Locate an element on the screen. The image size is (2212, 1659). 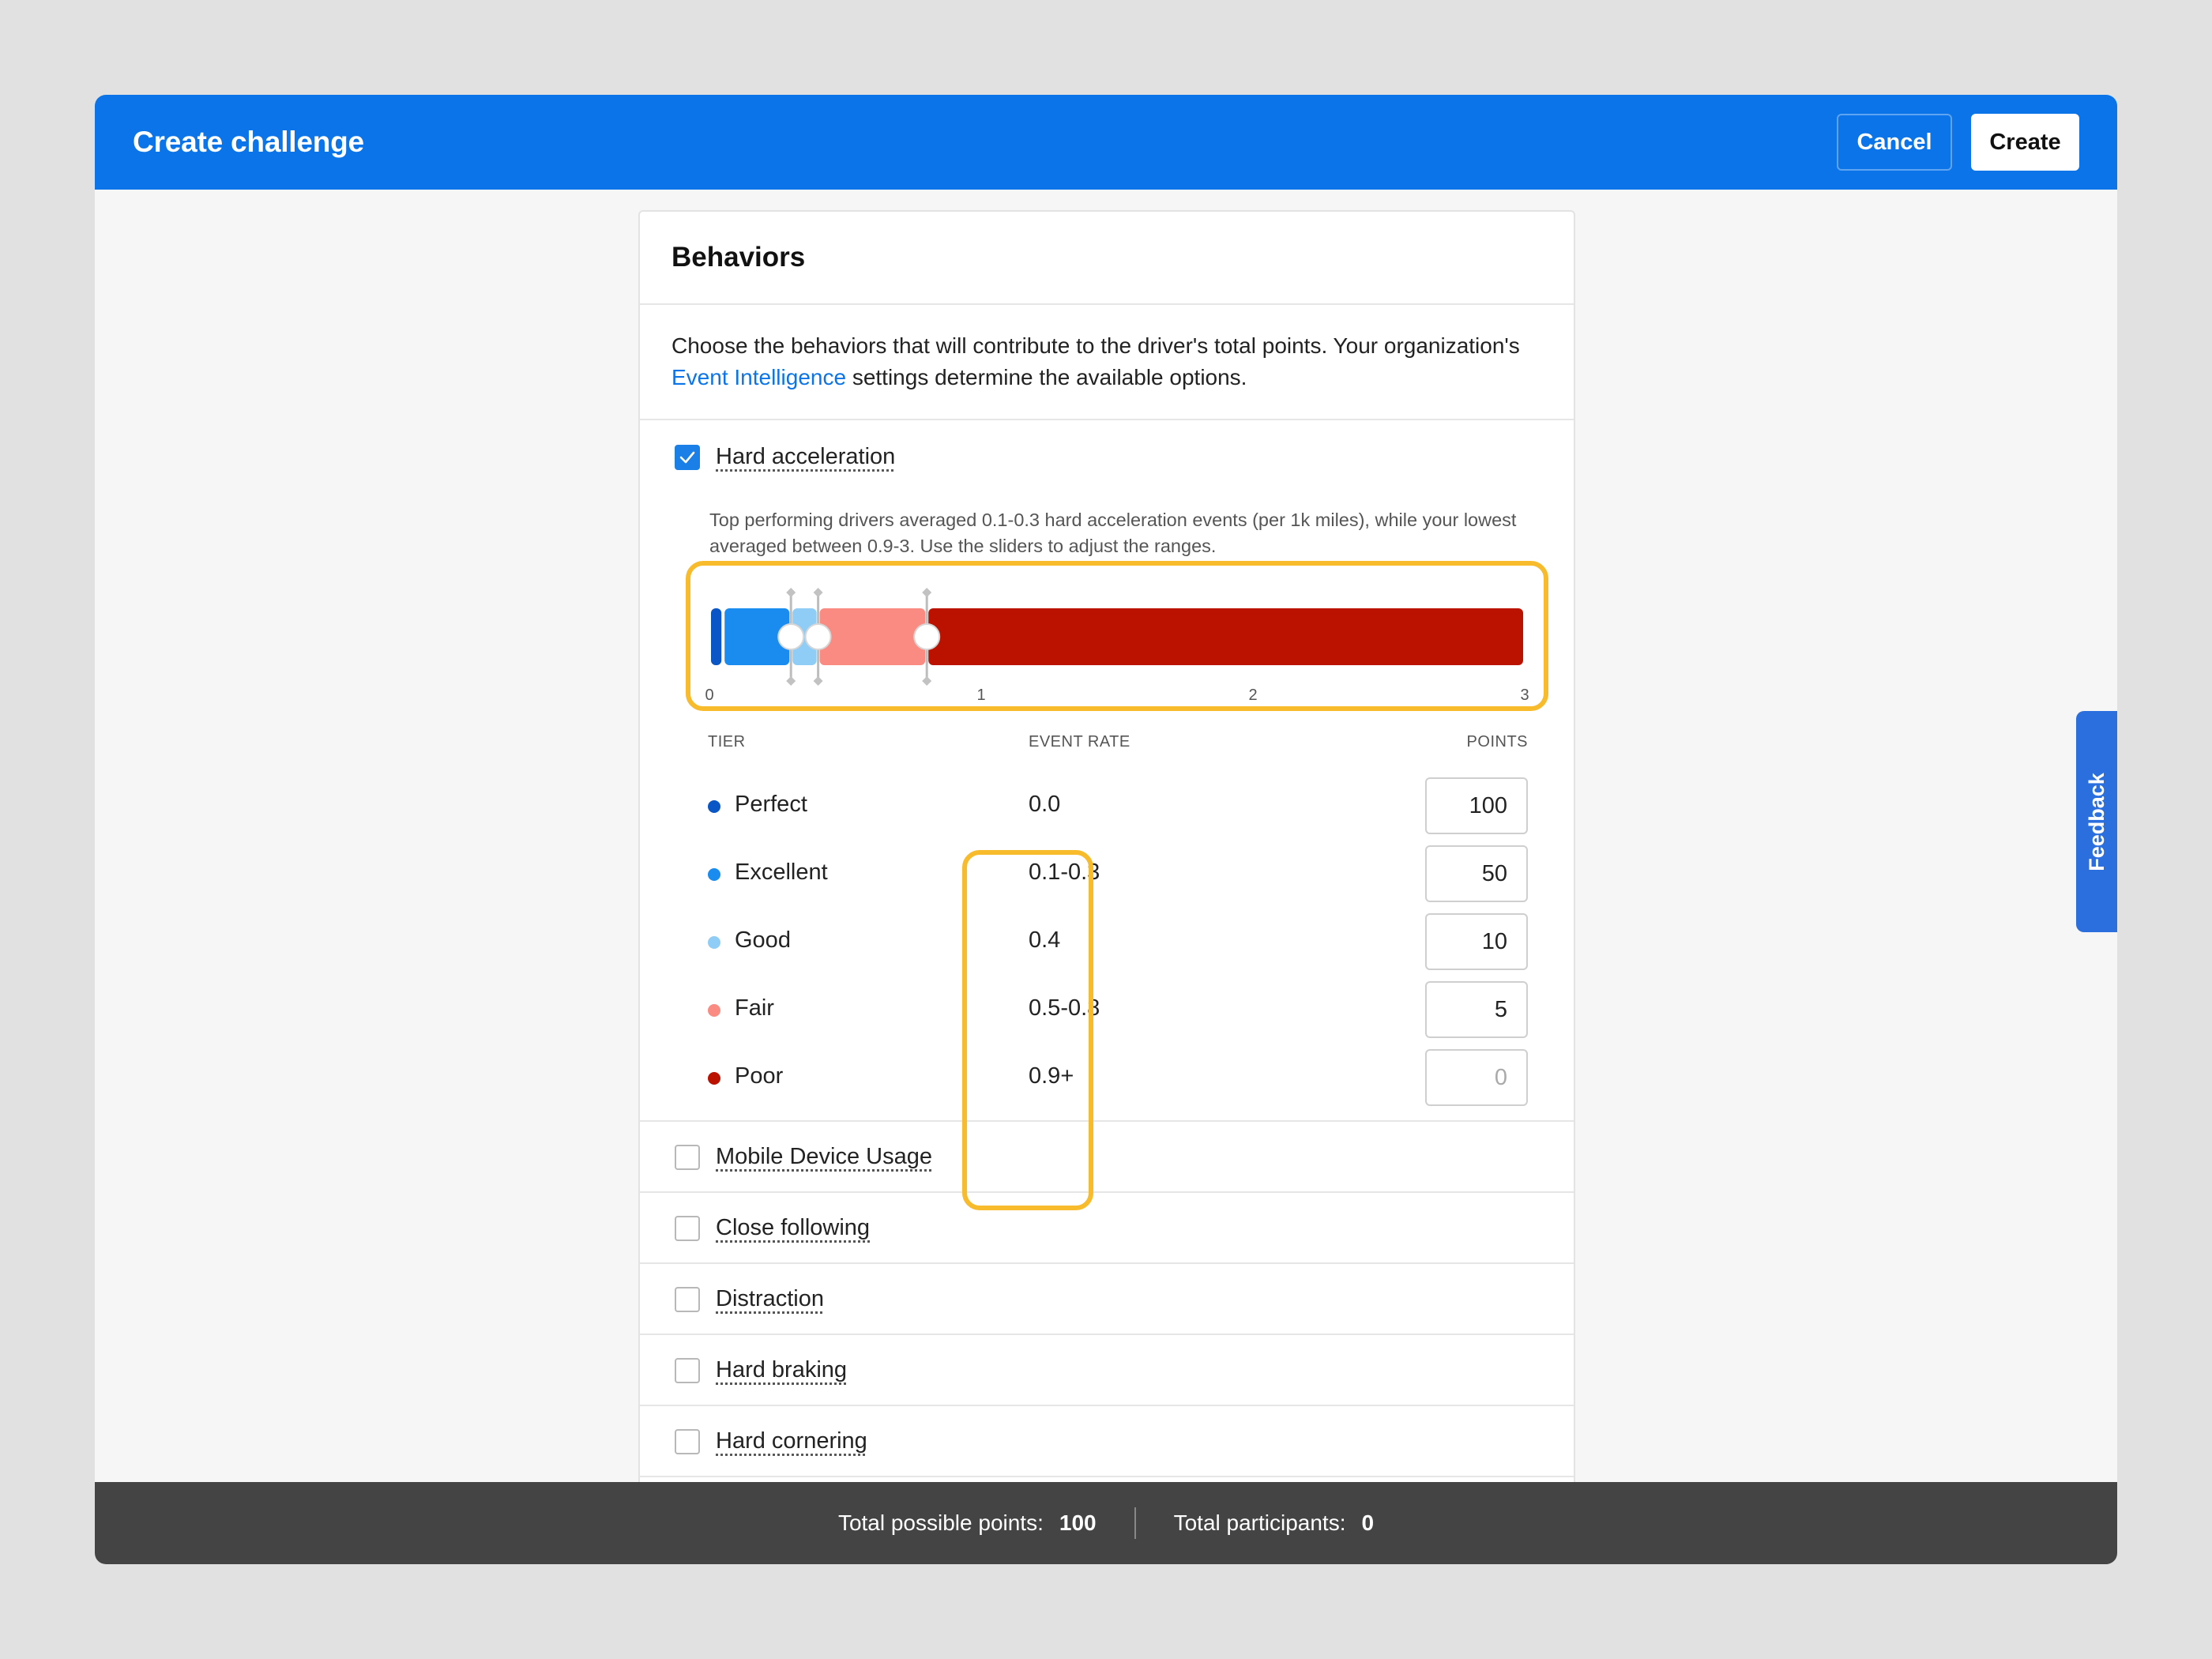
behavior-toggle: Mobile Device Usage is located at coordinates (804, 1157).